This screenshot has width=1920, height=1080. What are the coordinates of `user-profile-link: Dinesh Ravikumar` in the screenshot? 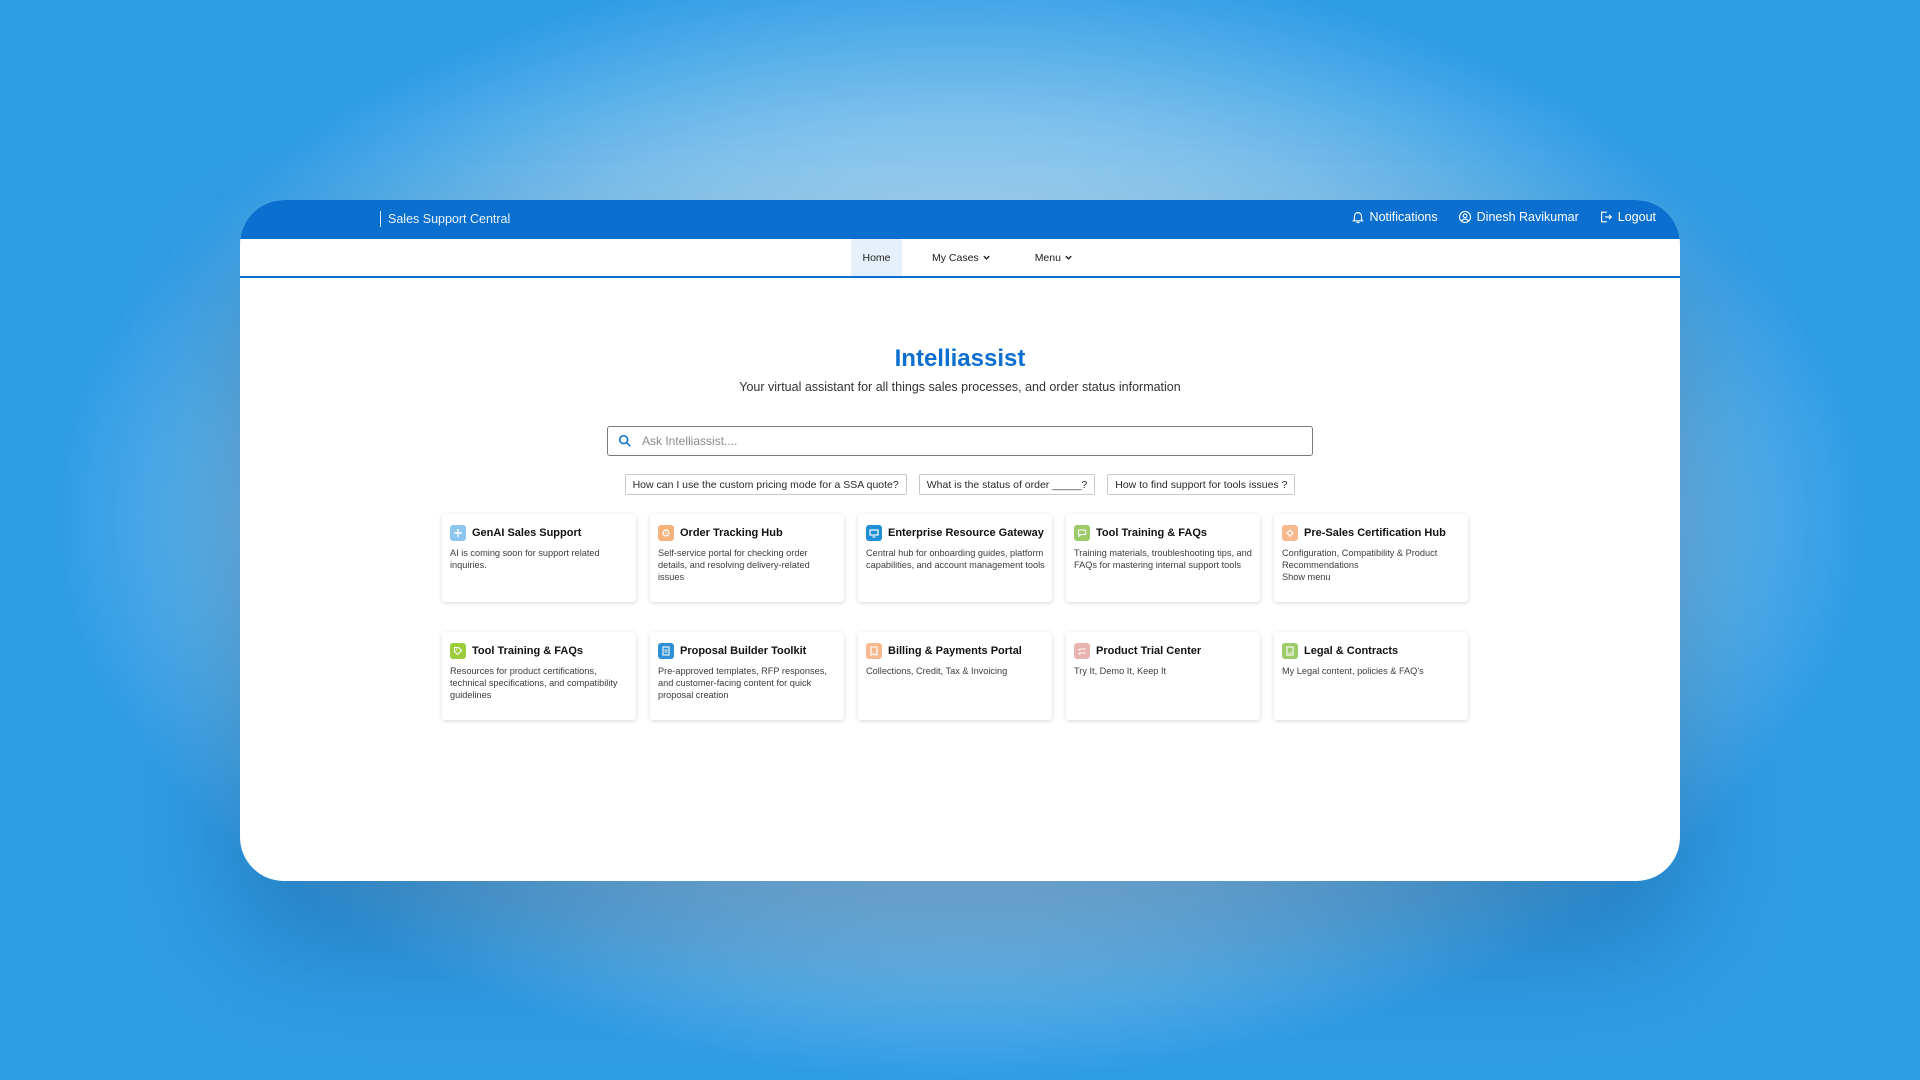 It's located at (1518, 217).